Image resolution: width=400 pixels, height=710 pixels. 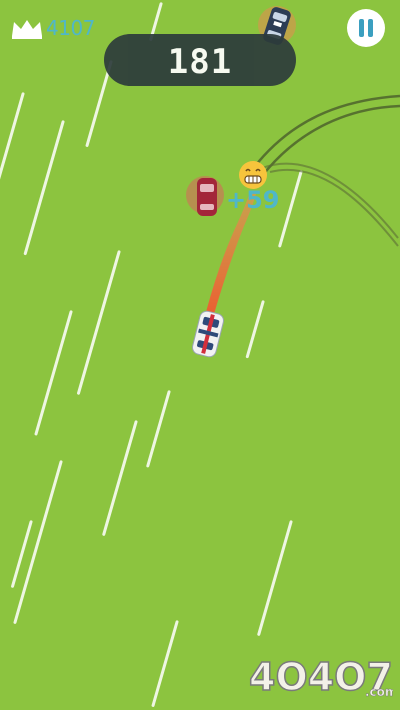 What do you see at coordinates (27, 29) in the screenshot?
I see `crown-icon` at bounding box center [27, 29].